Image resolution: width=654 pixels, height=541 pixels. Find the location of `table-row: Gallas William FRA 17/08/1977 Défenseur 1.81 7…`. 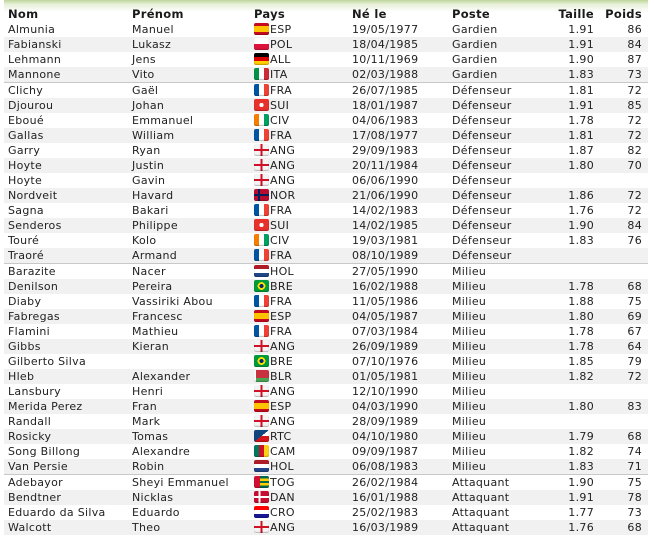

table-row: Gallas William FRA 17/08/1977 Défenseur 1.81 7… is located at coordinates (326, 135).